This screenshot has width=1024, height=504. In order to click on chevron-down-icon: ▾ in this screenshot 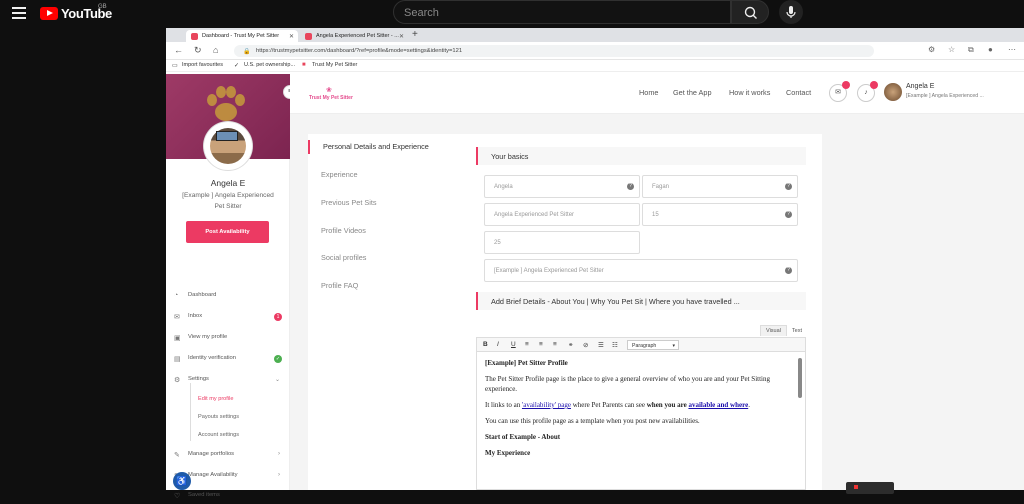, I will do `click(673, 346)`.